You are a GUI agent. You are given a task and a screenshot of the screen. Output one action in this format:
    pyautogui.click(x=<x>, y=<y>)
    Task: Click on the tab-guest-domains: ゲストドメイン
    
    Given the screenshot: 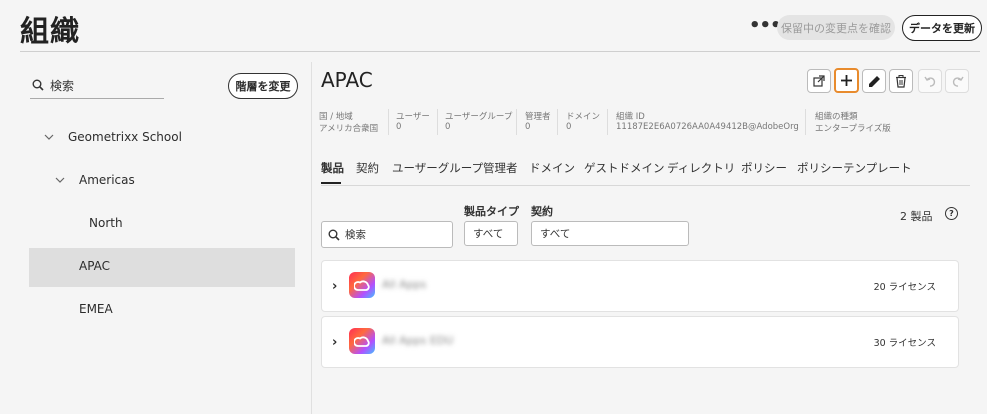 What is the action you would take?
    pyautogui.click(x=624, y=168)
    